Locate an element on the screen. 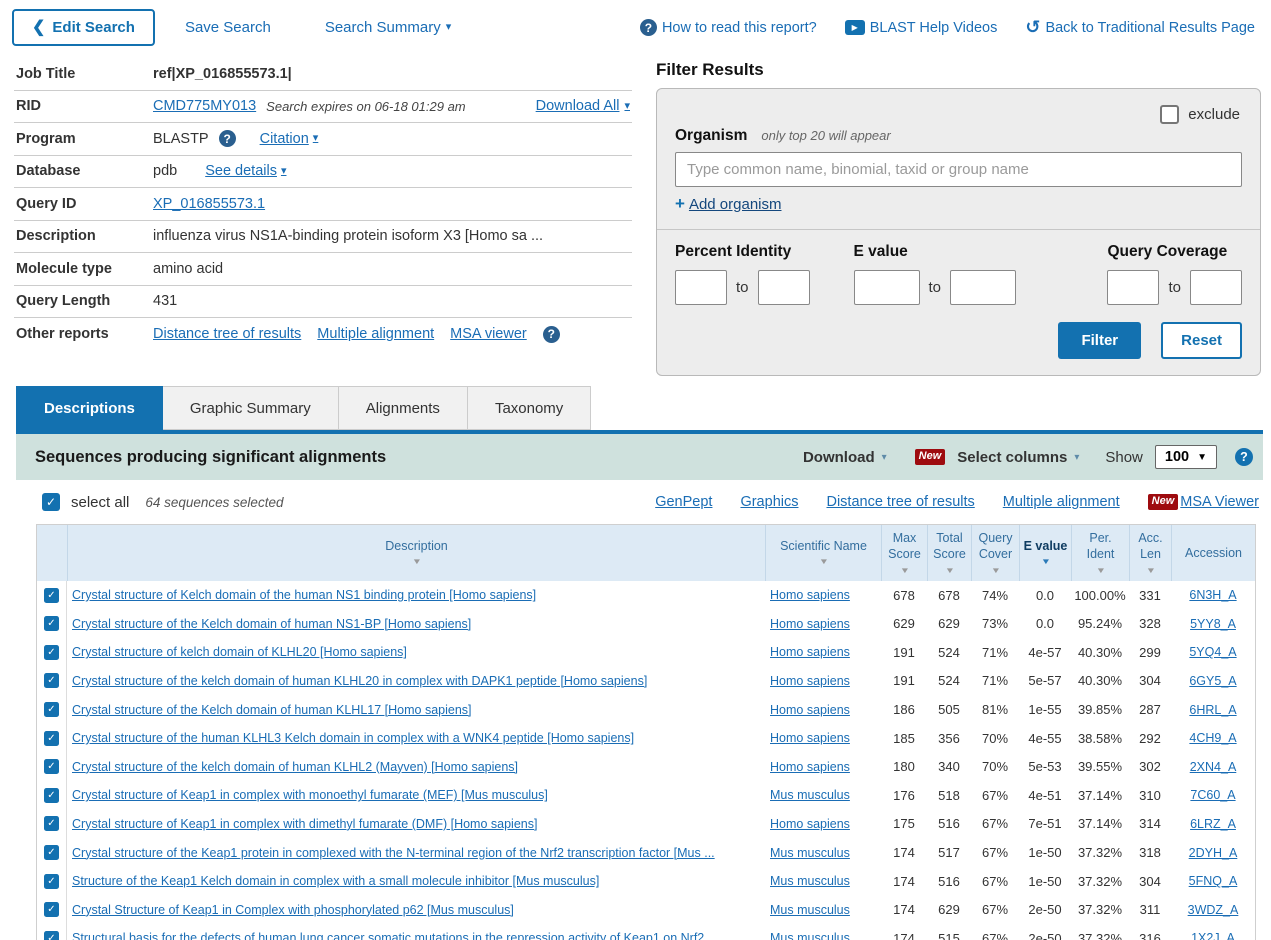  other-report-link-2: MSA viewer is located at coordinates (488, 334).